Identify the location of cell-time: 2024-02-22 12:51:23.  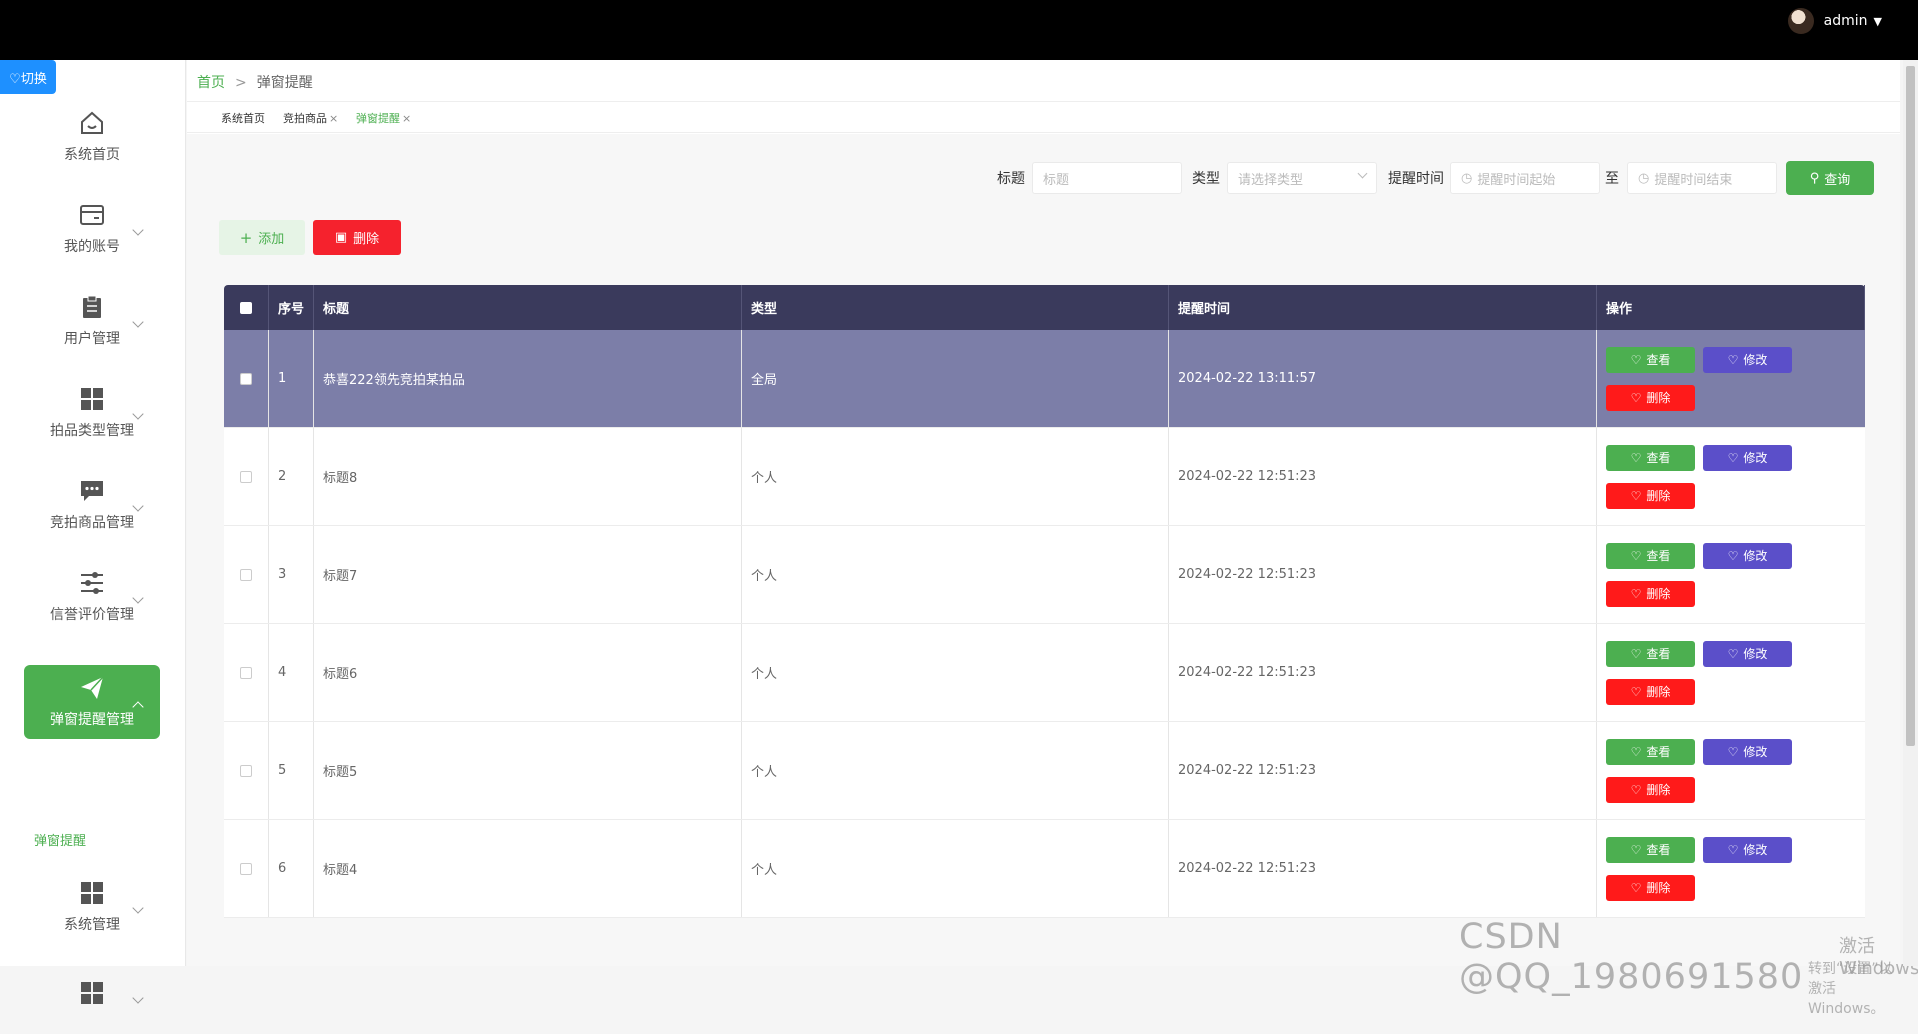
(1383, 574).